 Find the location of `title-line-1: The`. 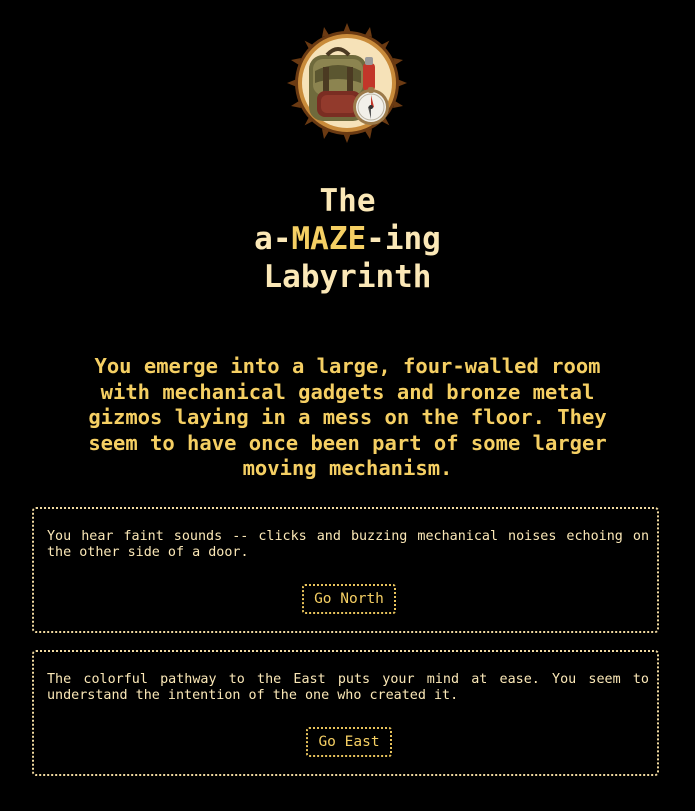

title-line-1: The is located at coordinates (347, 201).